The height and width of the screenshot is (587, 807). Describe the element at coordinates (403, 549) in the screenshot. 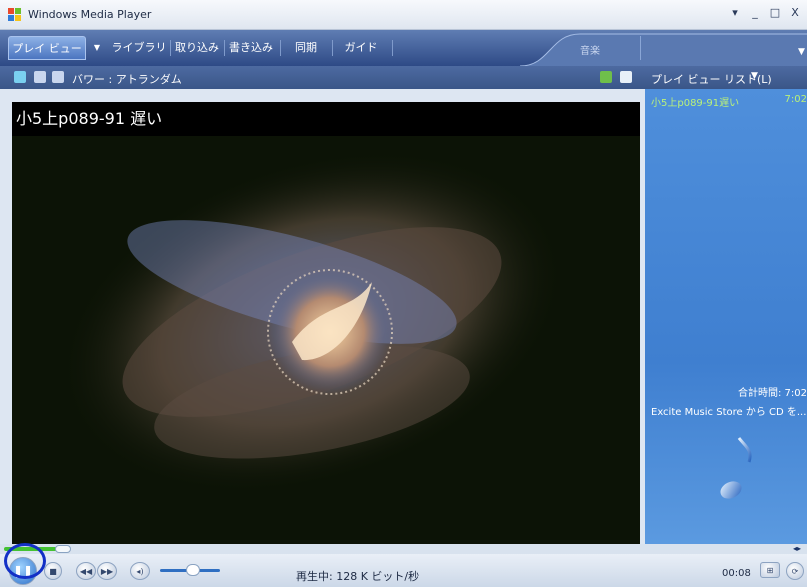

I see `seek-bar: ◂▸` at that location.